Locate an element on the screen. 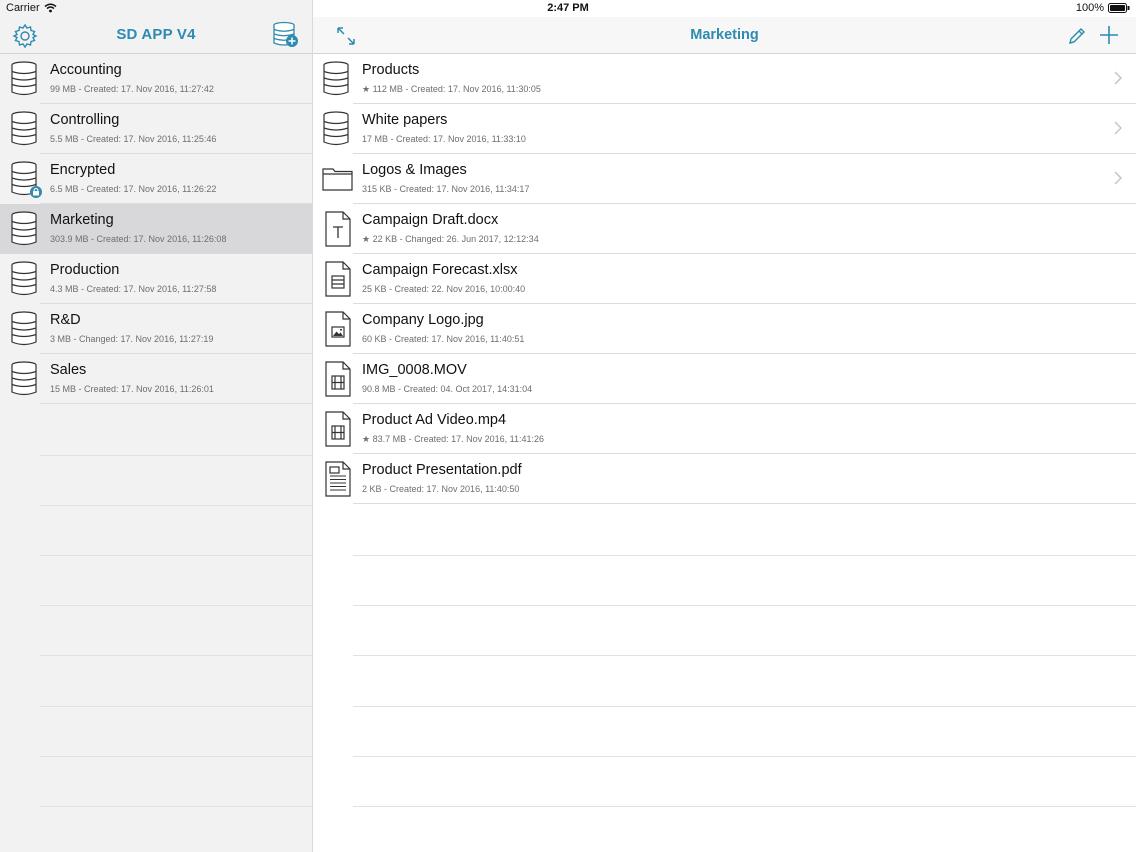 The height and width of the screenshot is (852, 1136). sidebar-item-details: 15 MB - Created: 17. Nov 2016, 11:26:01 is located at coordinates (132, 389).